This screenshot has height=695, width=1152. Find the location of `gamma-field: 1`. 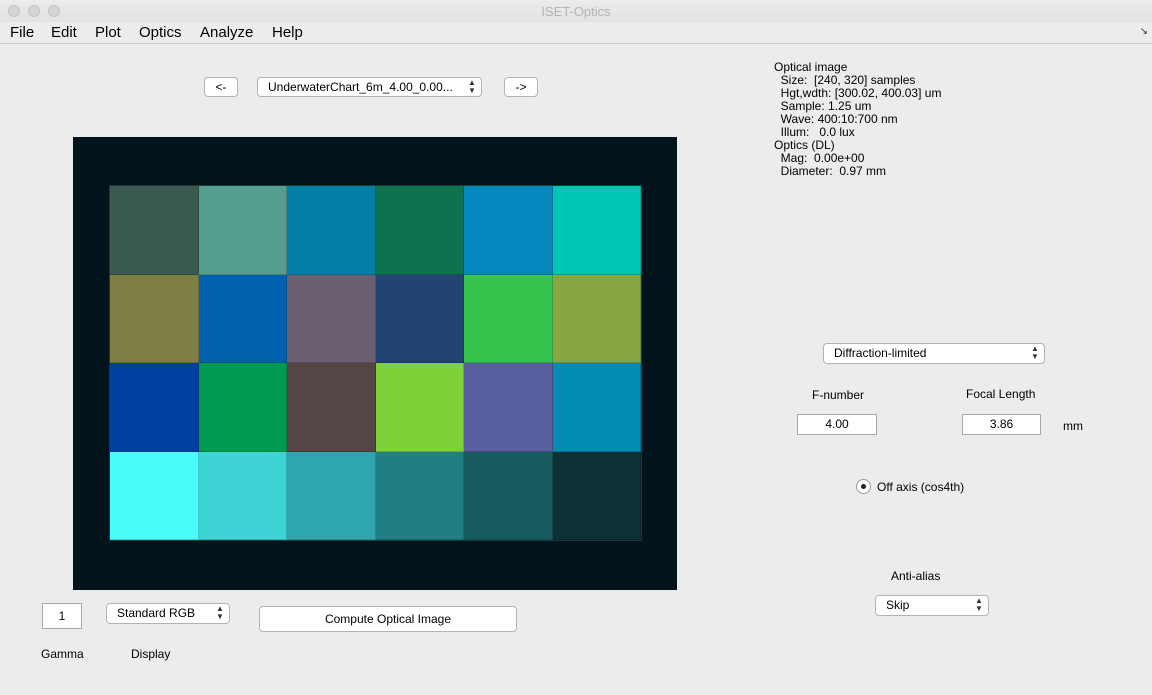

gamma-field: 1 is located at coordinates (62, 616).